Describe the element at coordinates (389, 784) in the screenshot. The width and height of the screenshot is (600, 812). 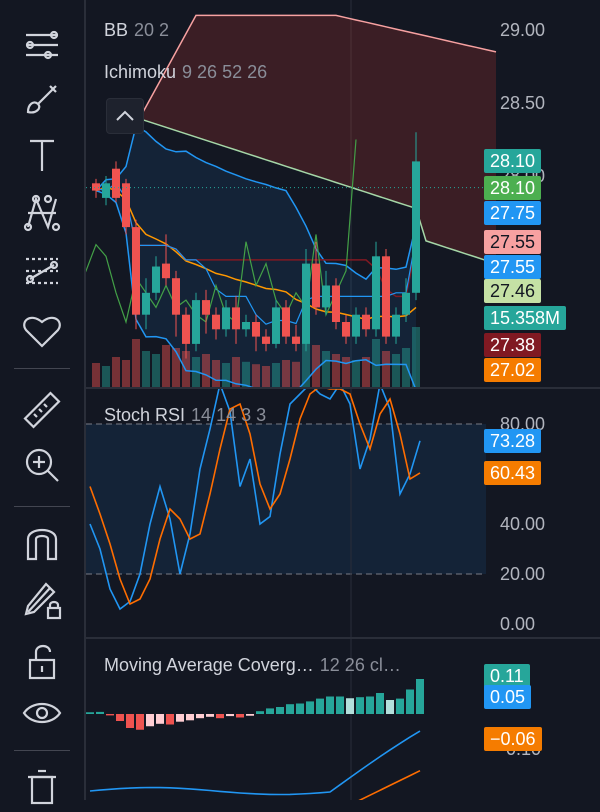
I see `macd-signal-line` at that location.